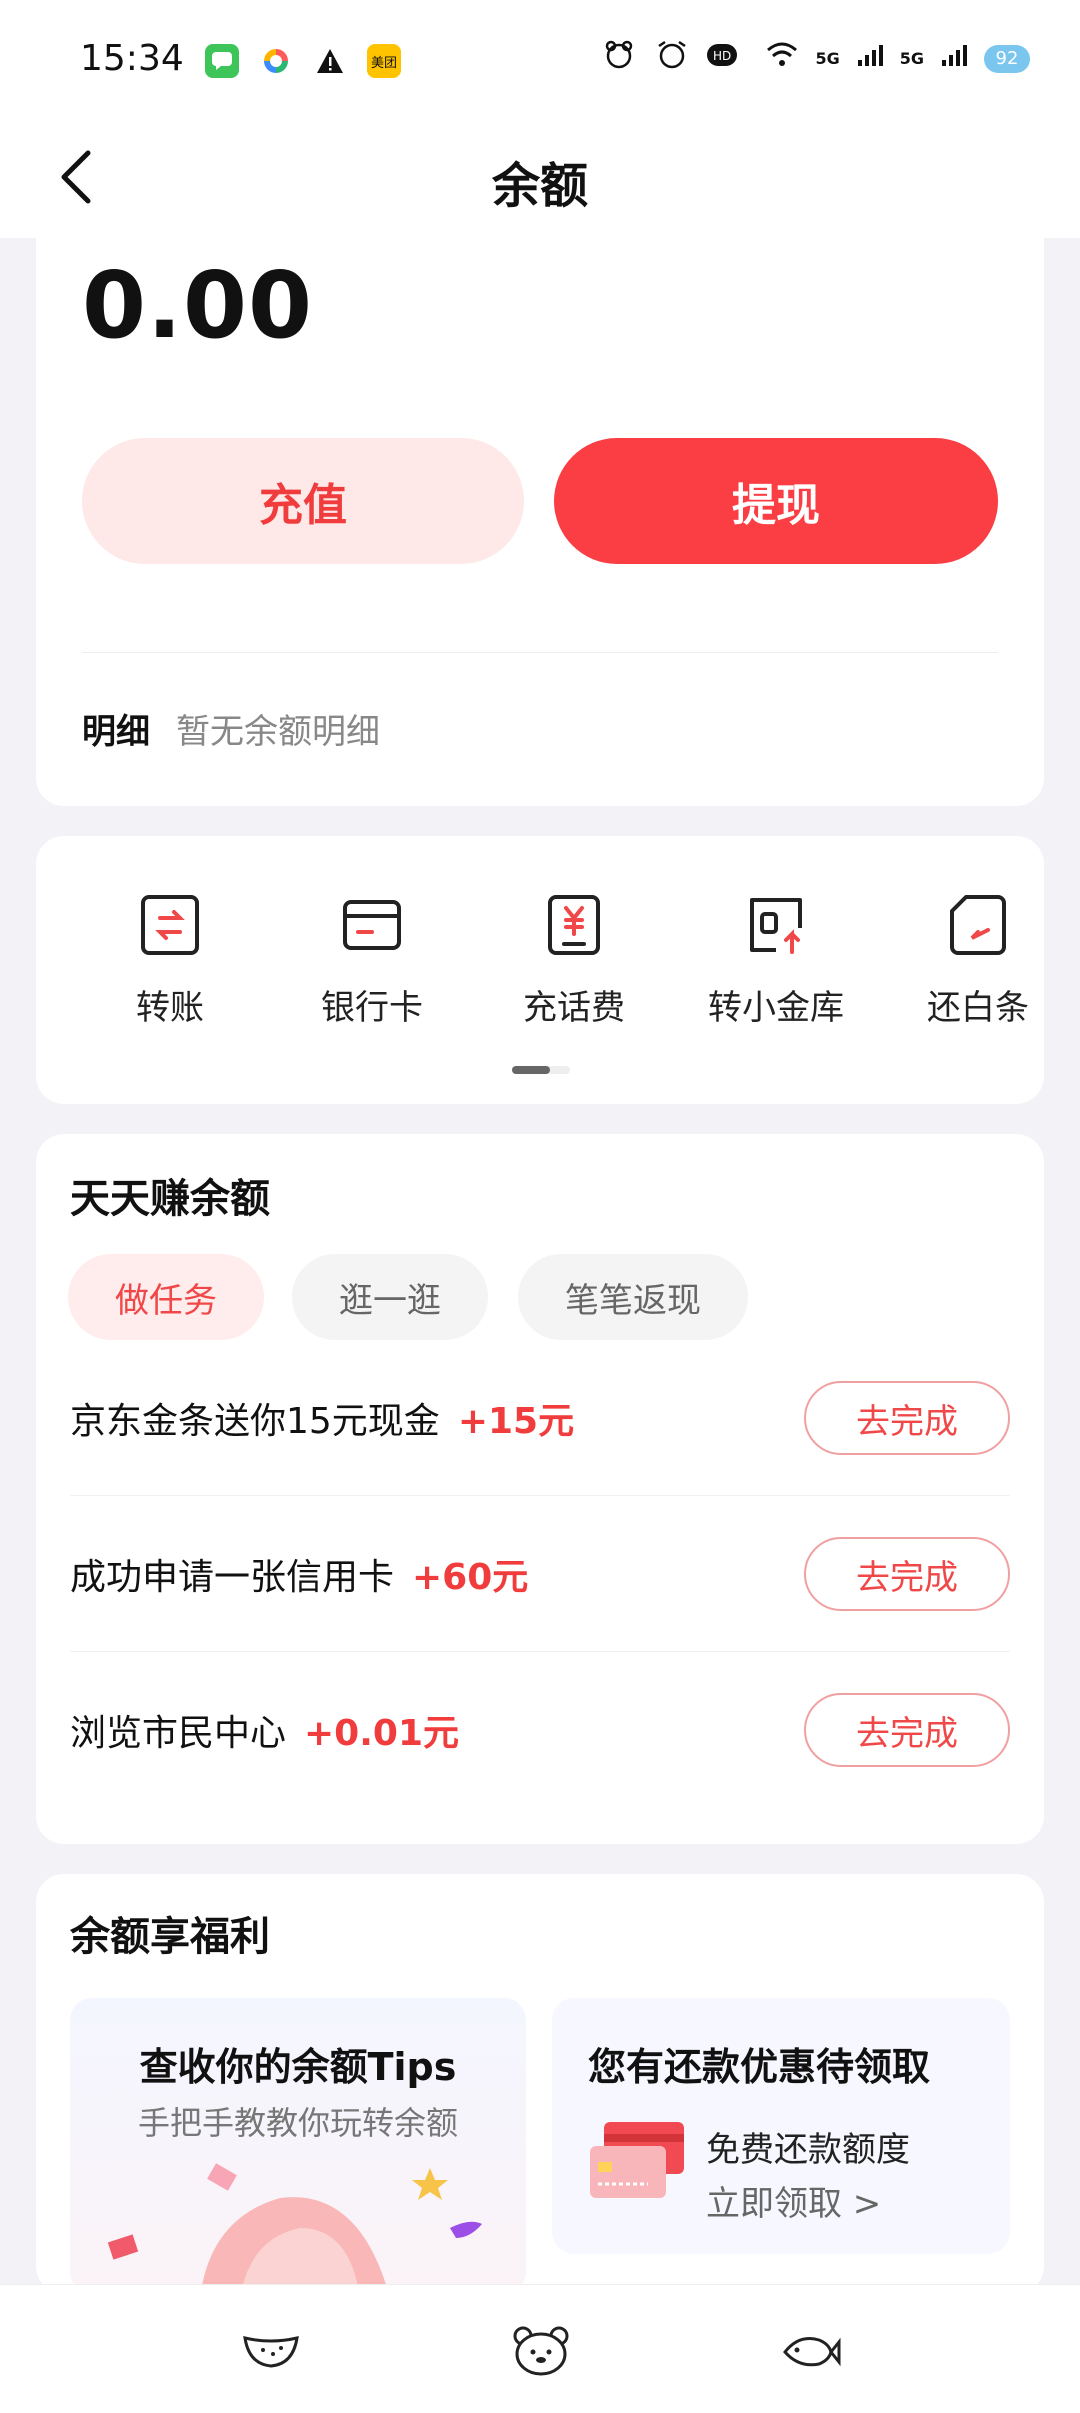 The width and height of the screenshot is (1080, 2413). Describe the element at coordinates (540, 1730) in the screenshot. I see `task-row: 浏览市民中心 +0.01元 去完成` at that location.